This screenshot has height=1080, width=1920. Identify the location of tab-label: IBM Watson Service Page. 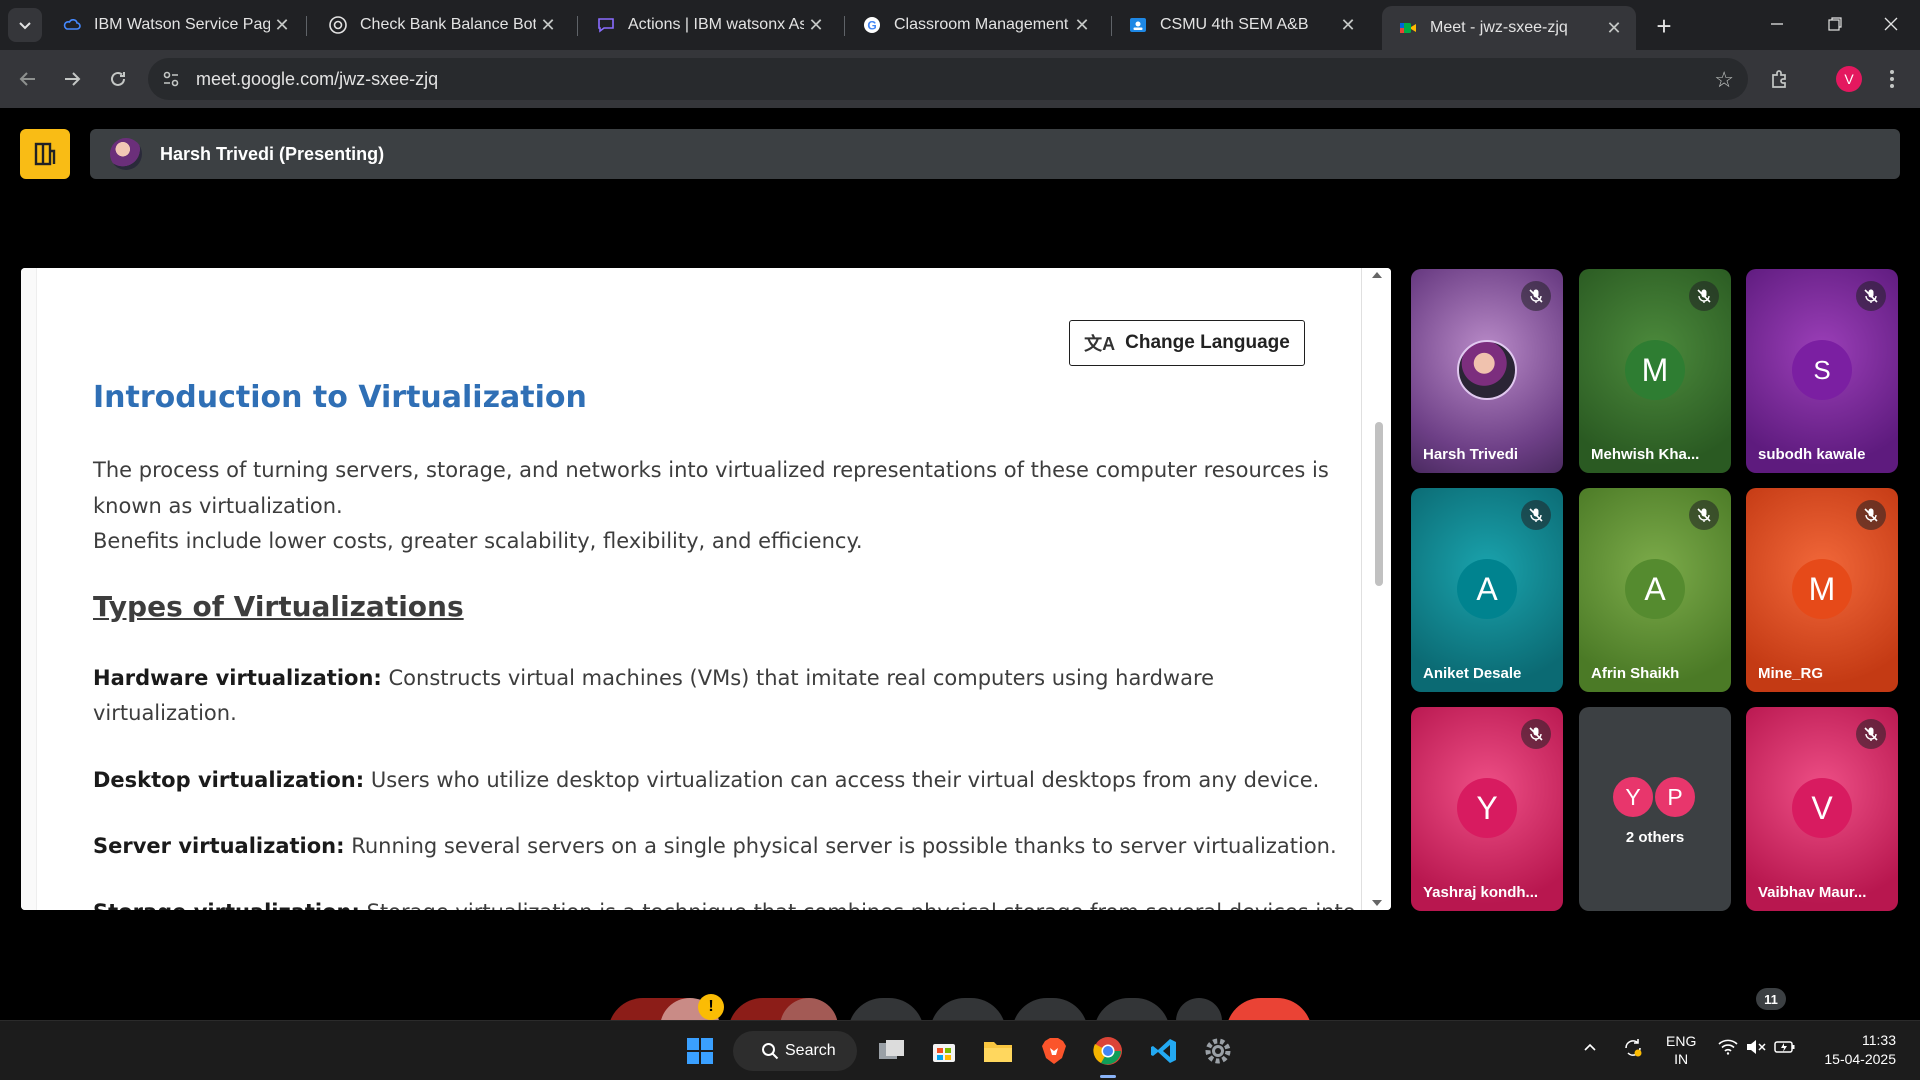
(182, 24).